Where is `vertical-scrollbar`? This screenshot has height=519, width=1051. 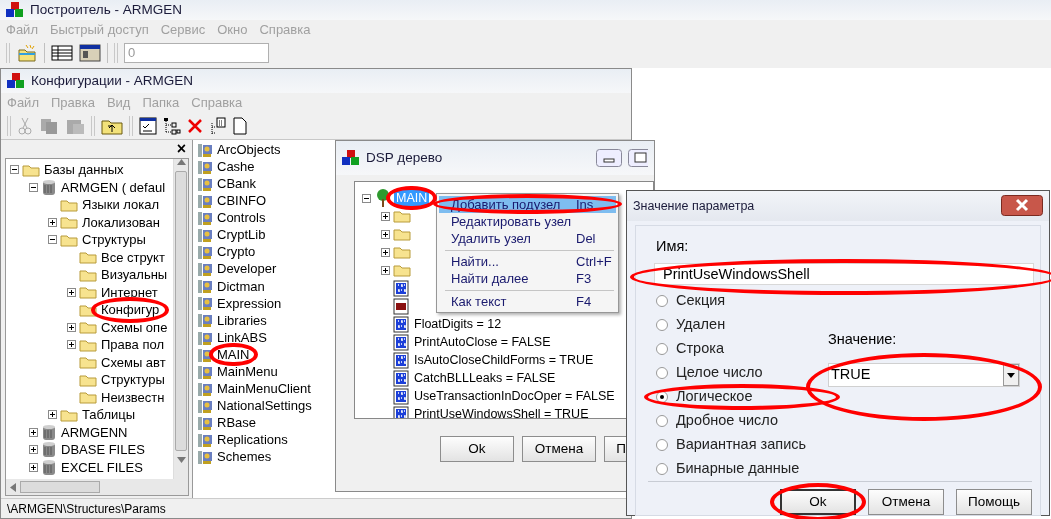 vertical-scrollbar is located at coordinates (180, 319).